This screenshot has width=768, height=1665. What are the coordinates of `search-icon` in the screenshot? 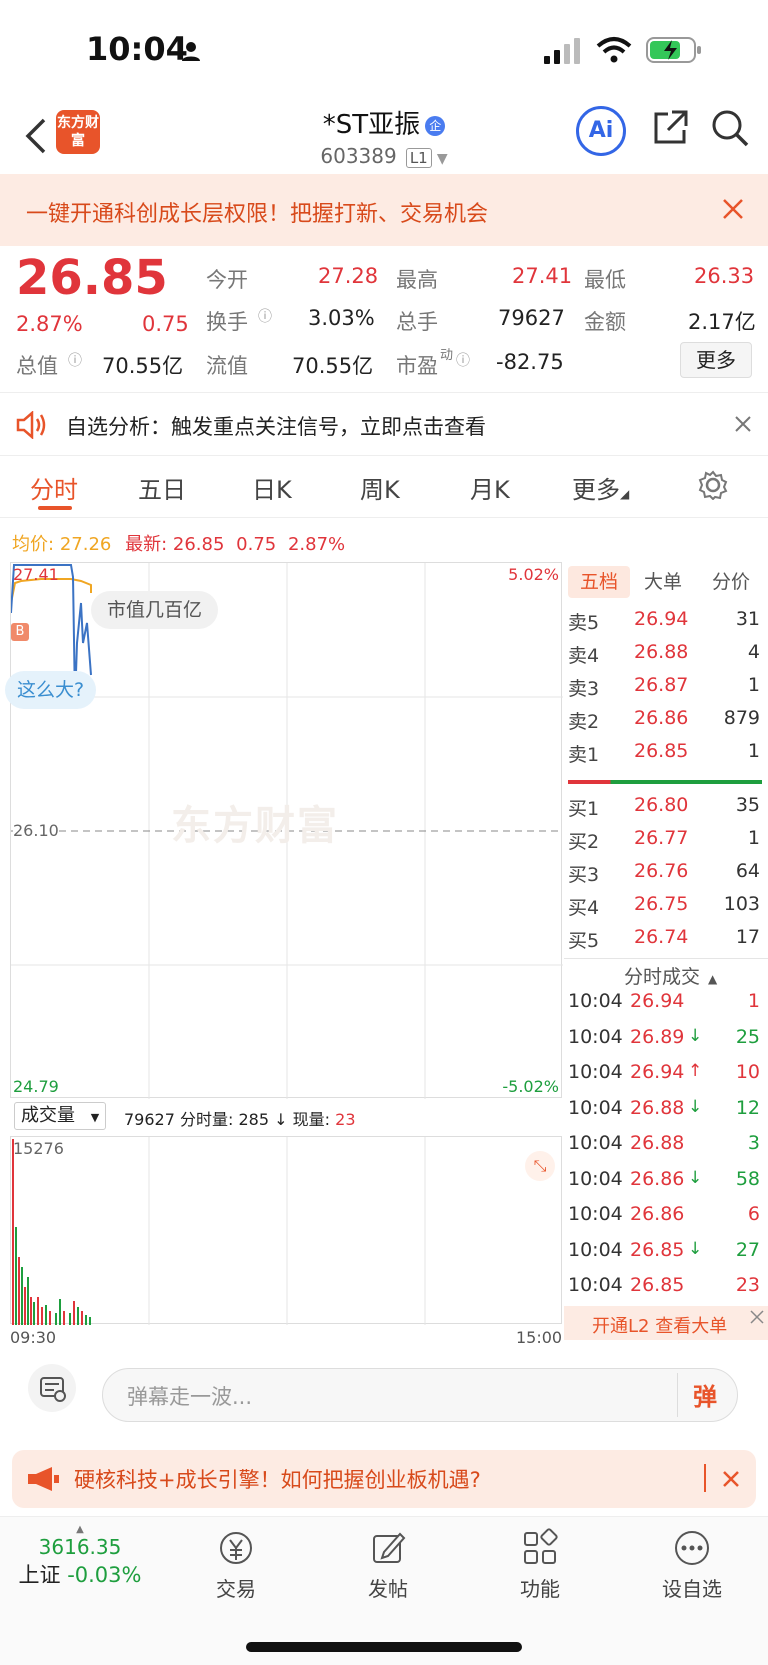 It's located at (730, 128).